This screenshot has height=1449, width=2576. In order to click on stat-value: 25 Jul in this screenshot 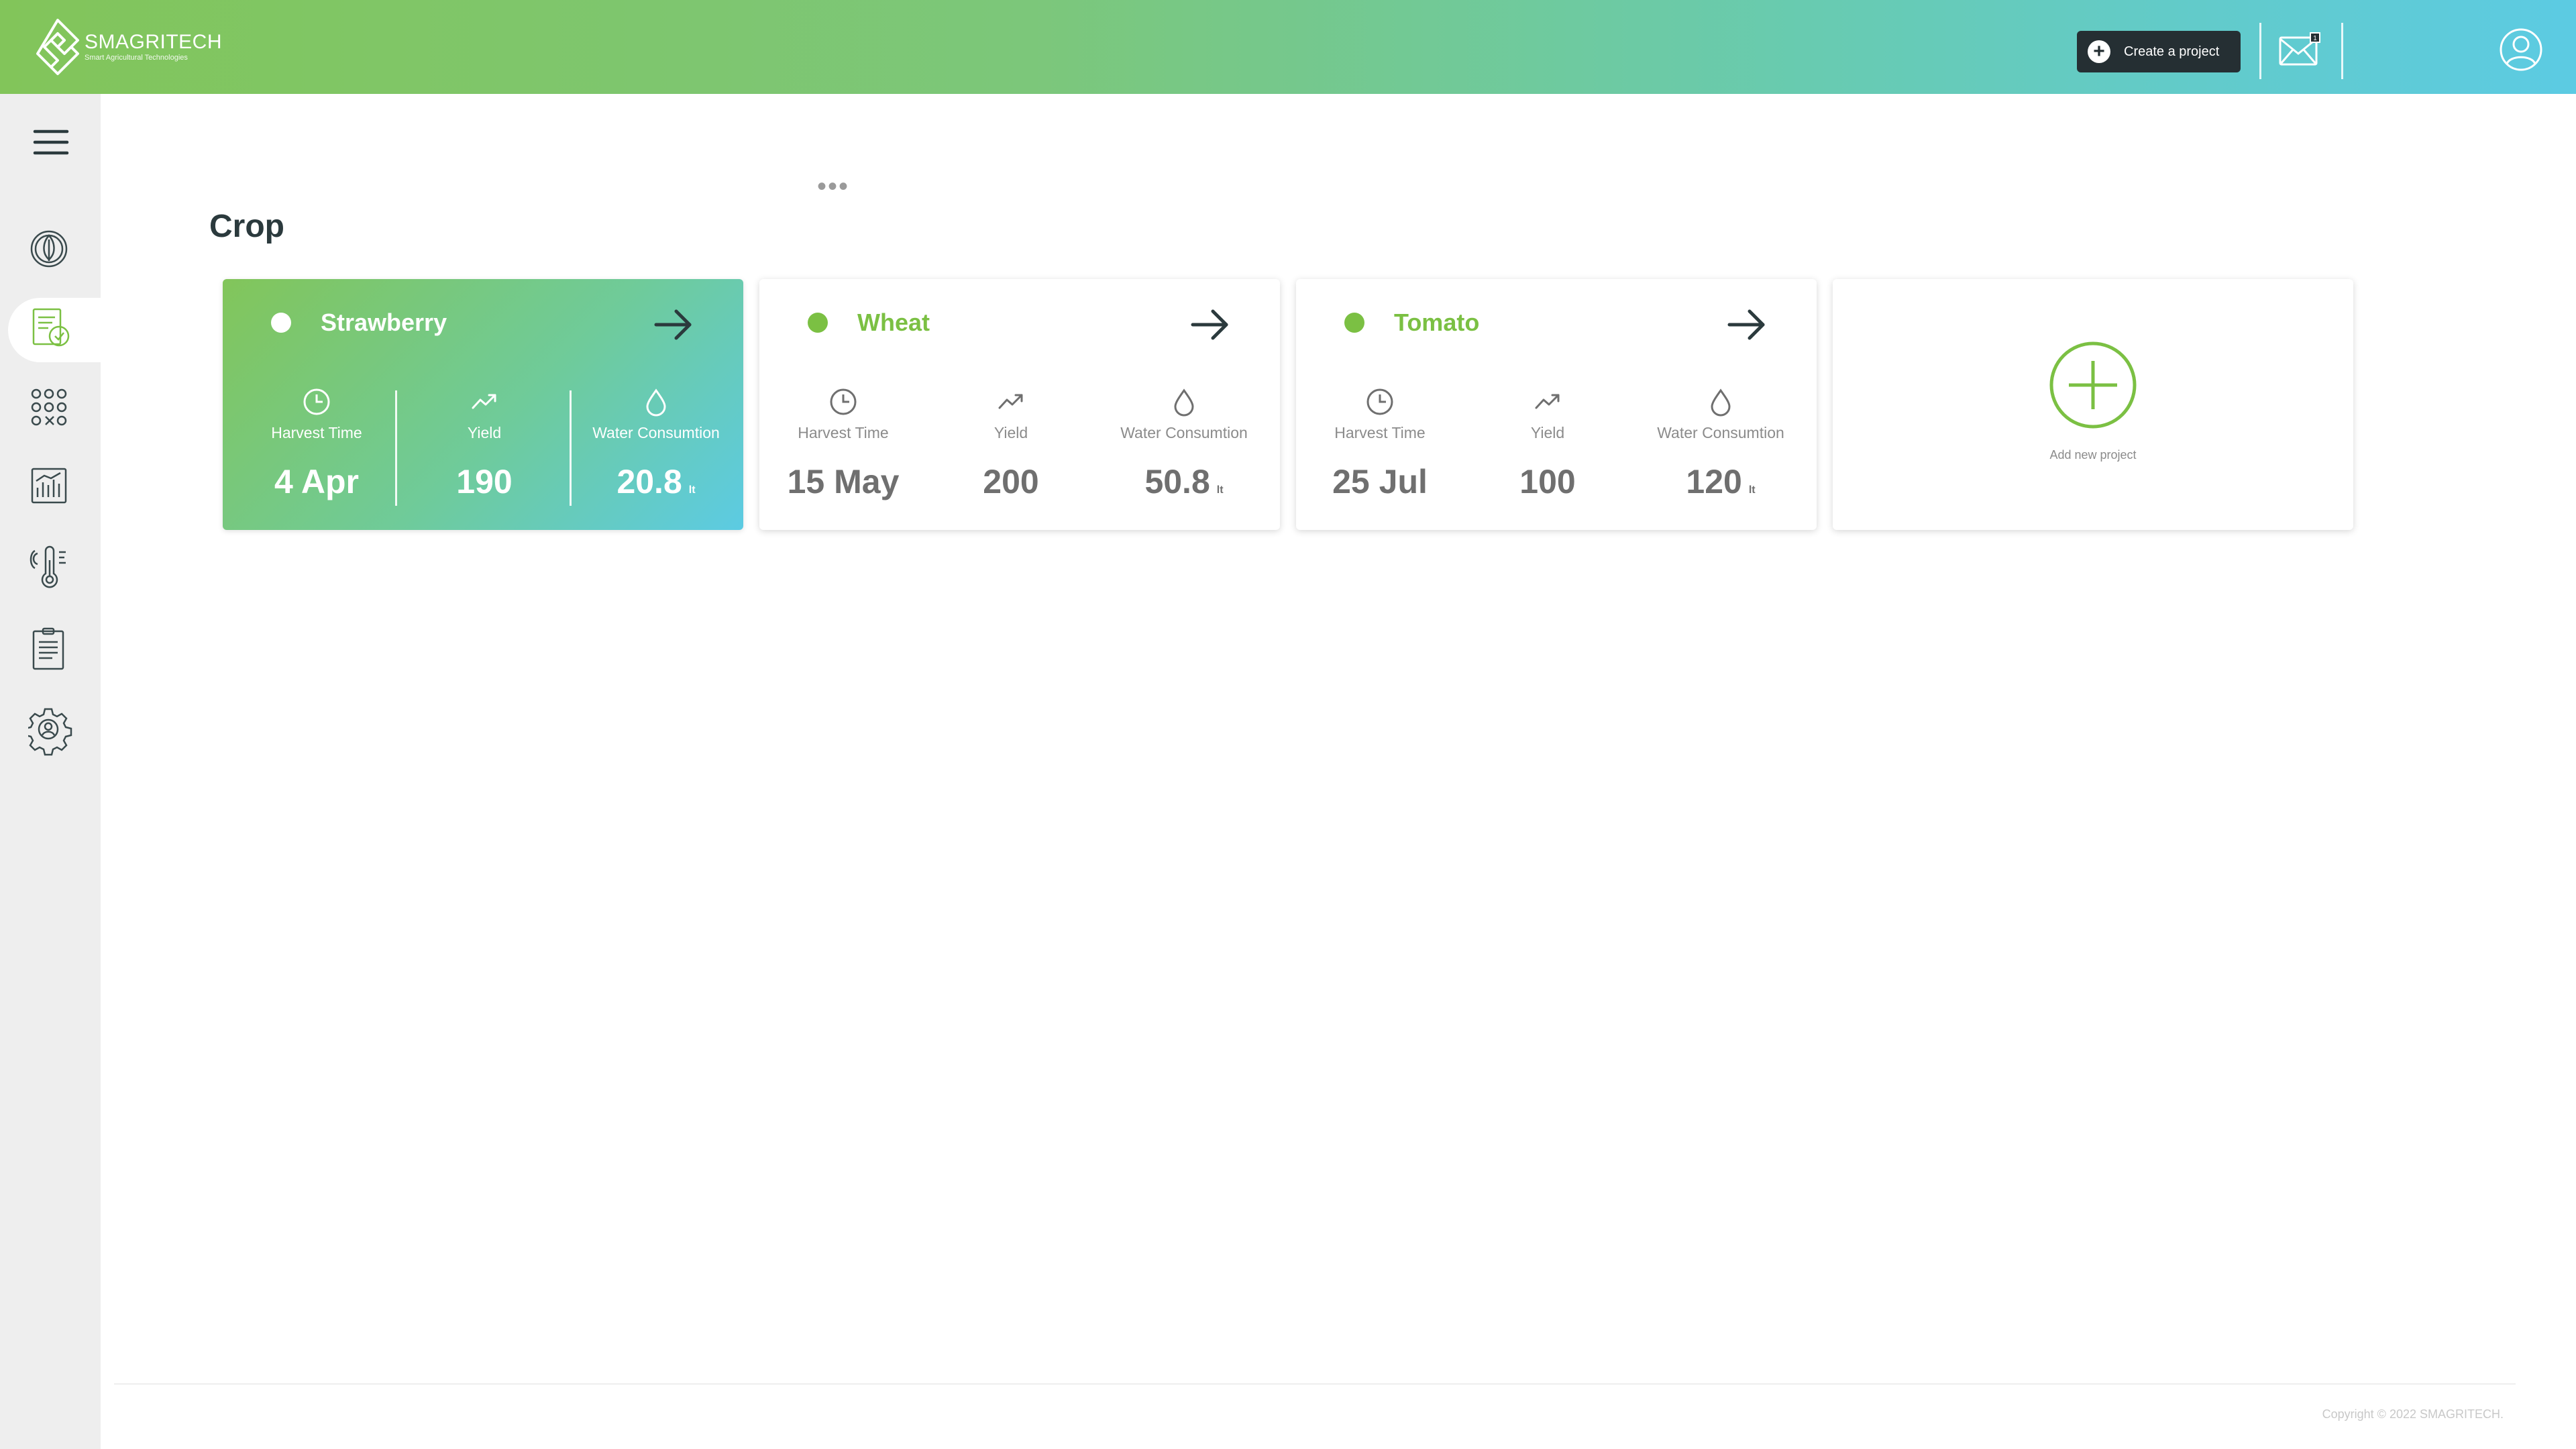, I will do `click(1380, 481)`.